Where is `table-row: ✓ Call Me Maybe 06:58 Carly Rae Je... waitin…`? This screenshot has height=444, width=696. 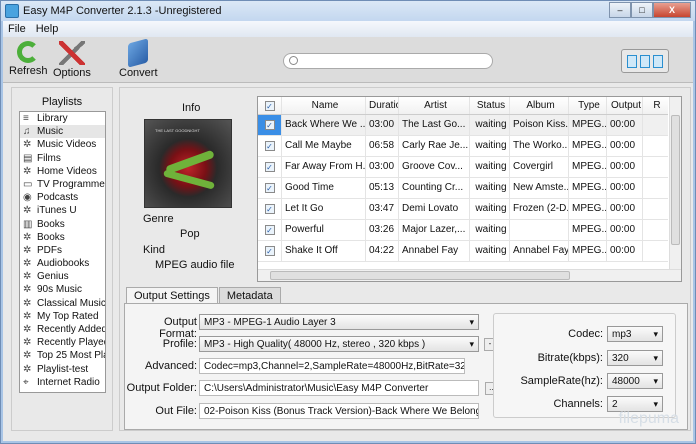 table-row: ✓ Call Me Maybe 06:58 Carly Rae Je... waitin… is located at coordinates (463, 146).